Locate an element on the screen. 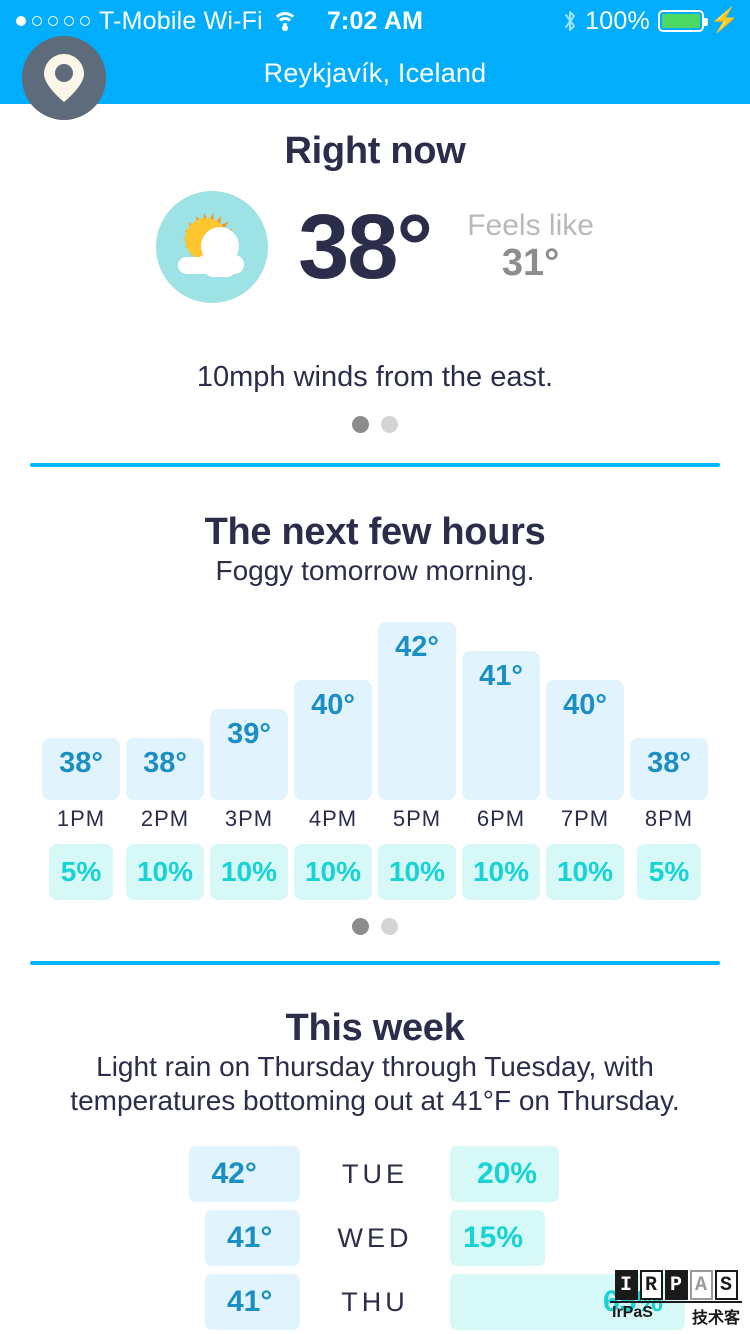 The image size is (750, 1334). signal-strength-icon is located at coordinates (53, 21).